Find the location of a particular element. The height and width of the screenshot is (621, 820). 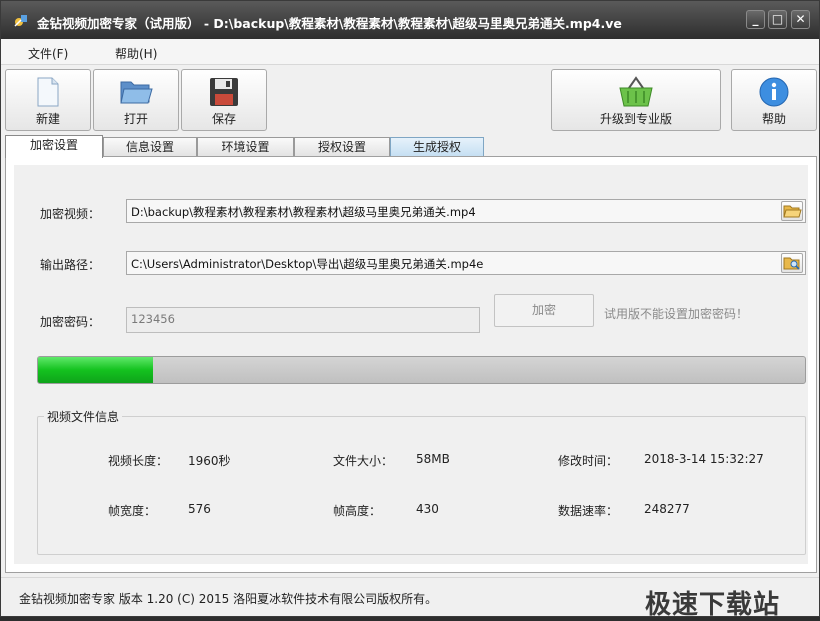

upgrade-button-label: 升级到专业版 is located at coordinates (635, 119).